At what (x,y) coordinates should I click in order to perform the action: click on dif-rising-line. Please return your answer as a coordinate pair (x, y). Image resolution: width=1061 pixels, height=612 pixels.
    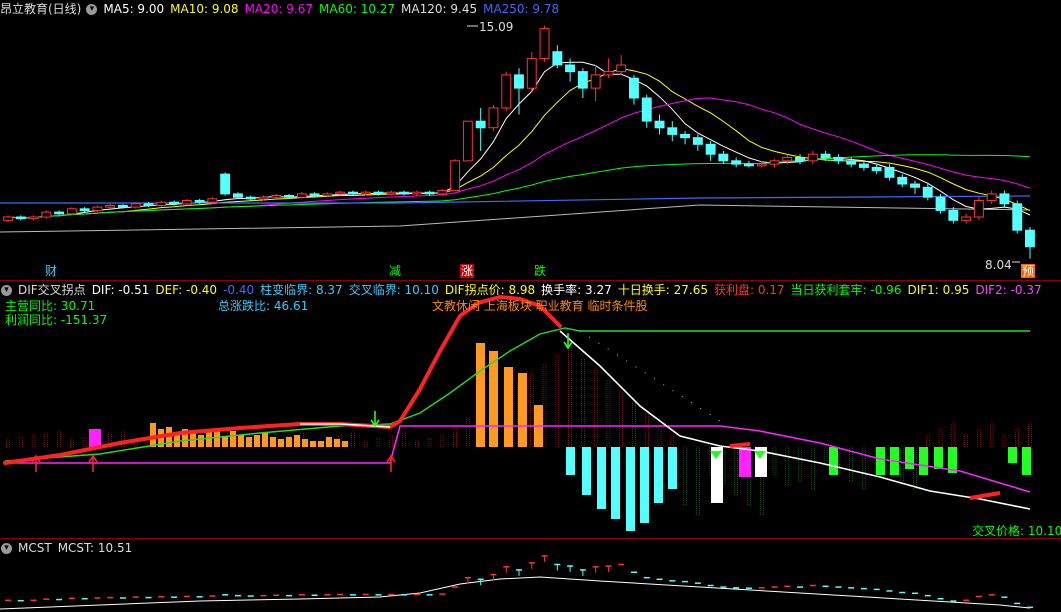
    Looking at the image, I should click on (740, 445).